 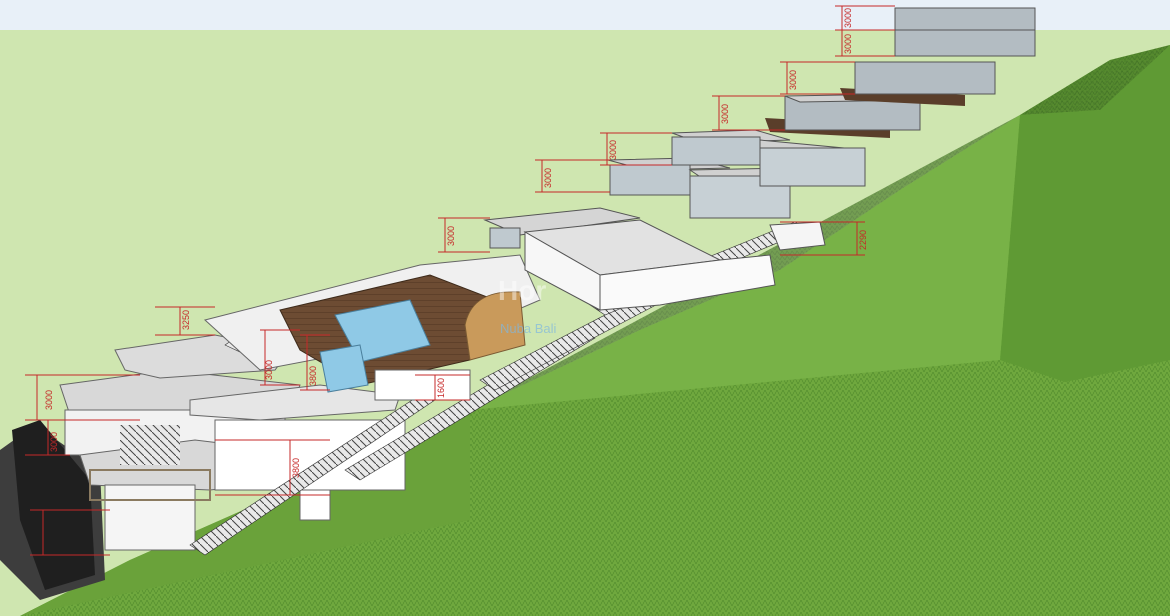 What do you see at coordinates (650, 180) in the screenshot?
I see `pavilion-1-glass` at bounding box center [650, 180].